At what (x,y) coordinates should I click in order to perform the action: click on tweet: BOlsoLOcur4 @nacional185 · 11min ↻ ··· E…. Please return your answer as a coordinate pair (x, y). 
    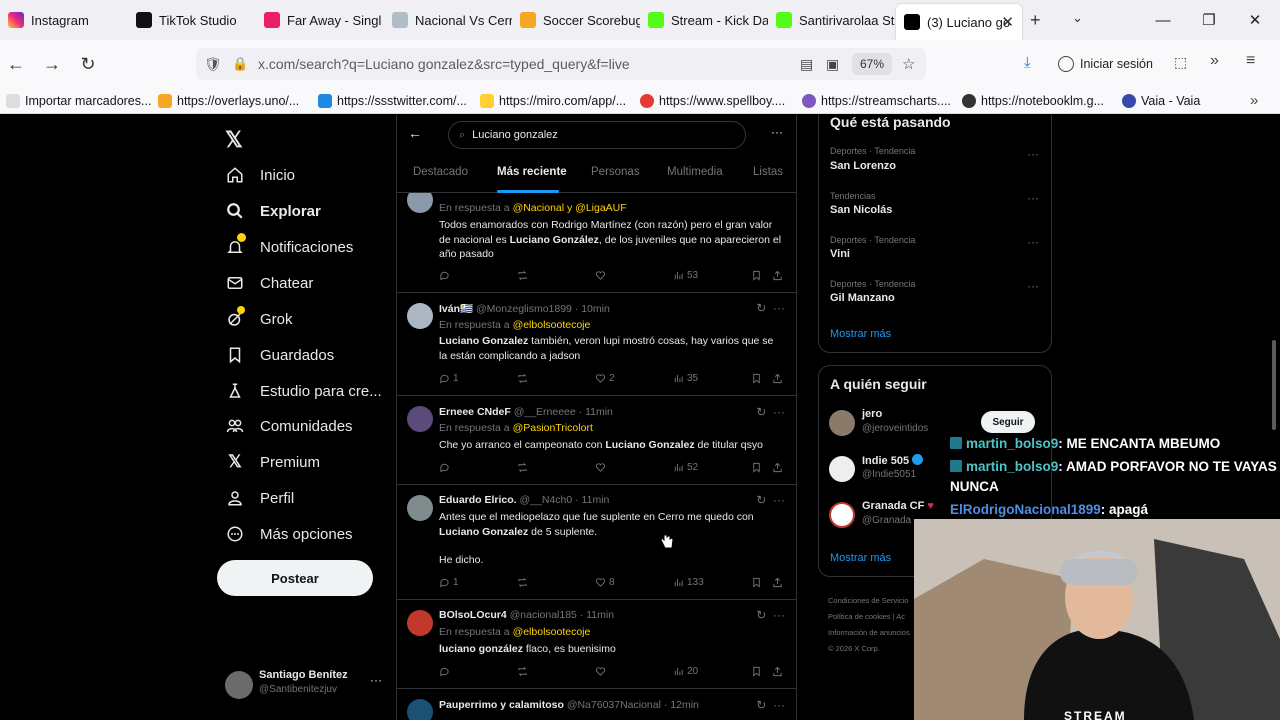
    Looking at the image, I should click on (596, 644).